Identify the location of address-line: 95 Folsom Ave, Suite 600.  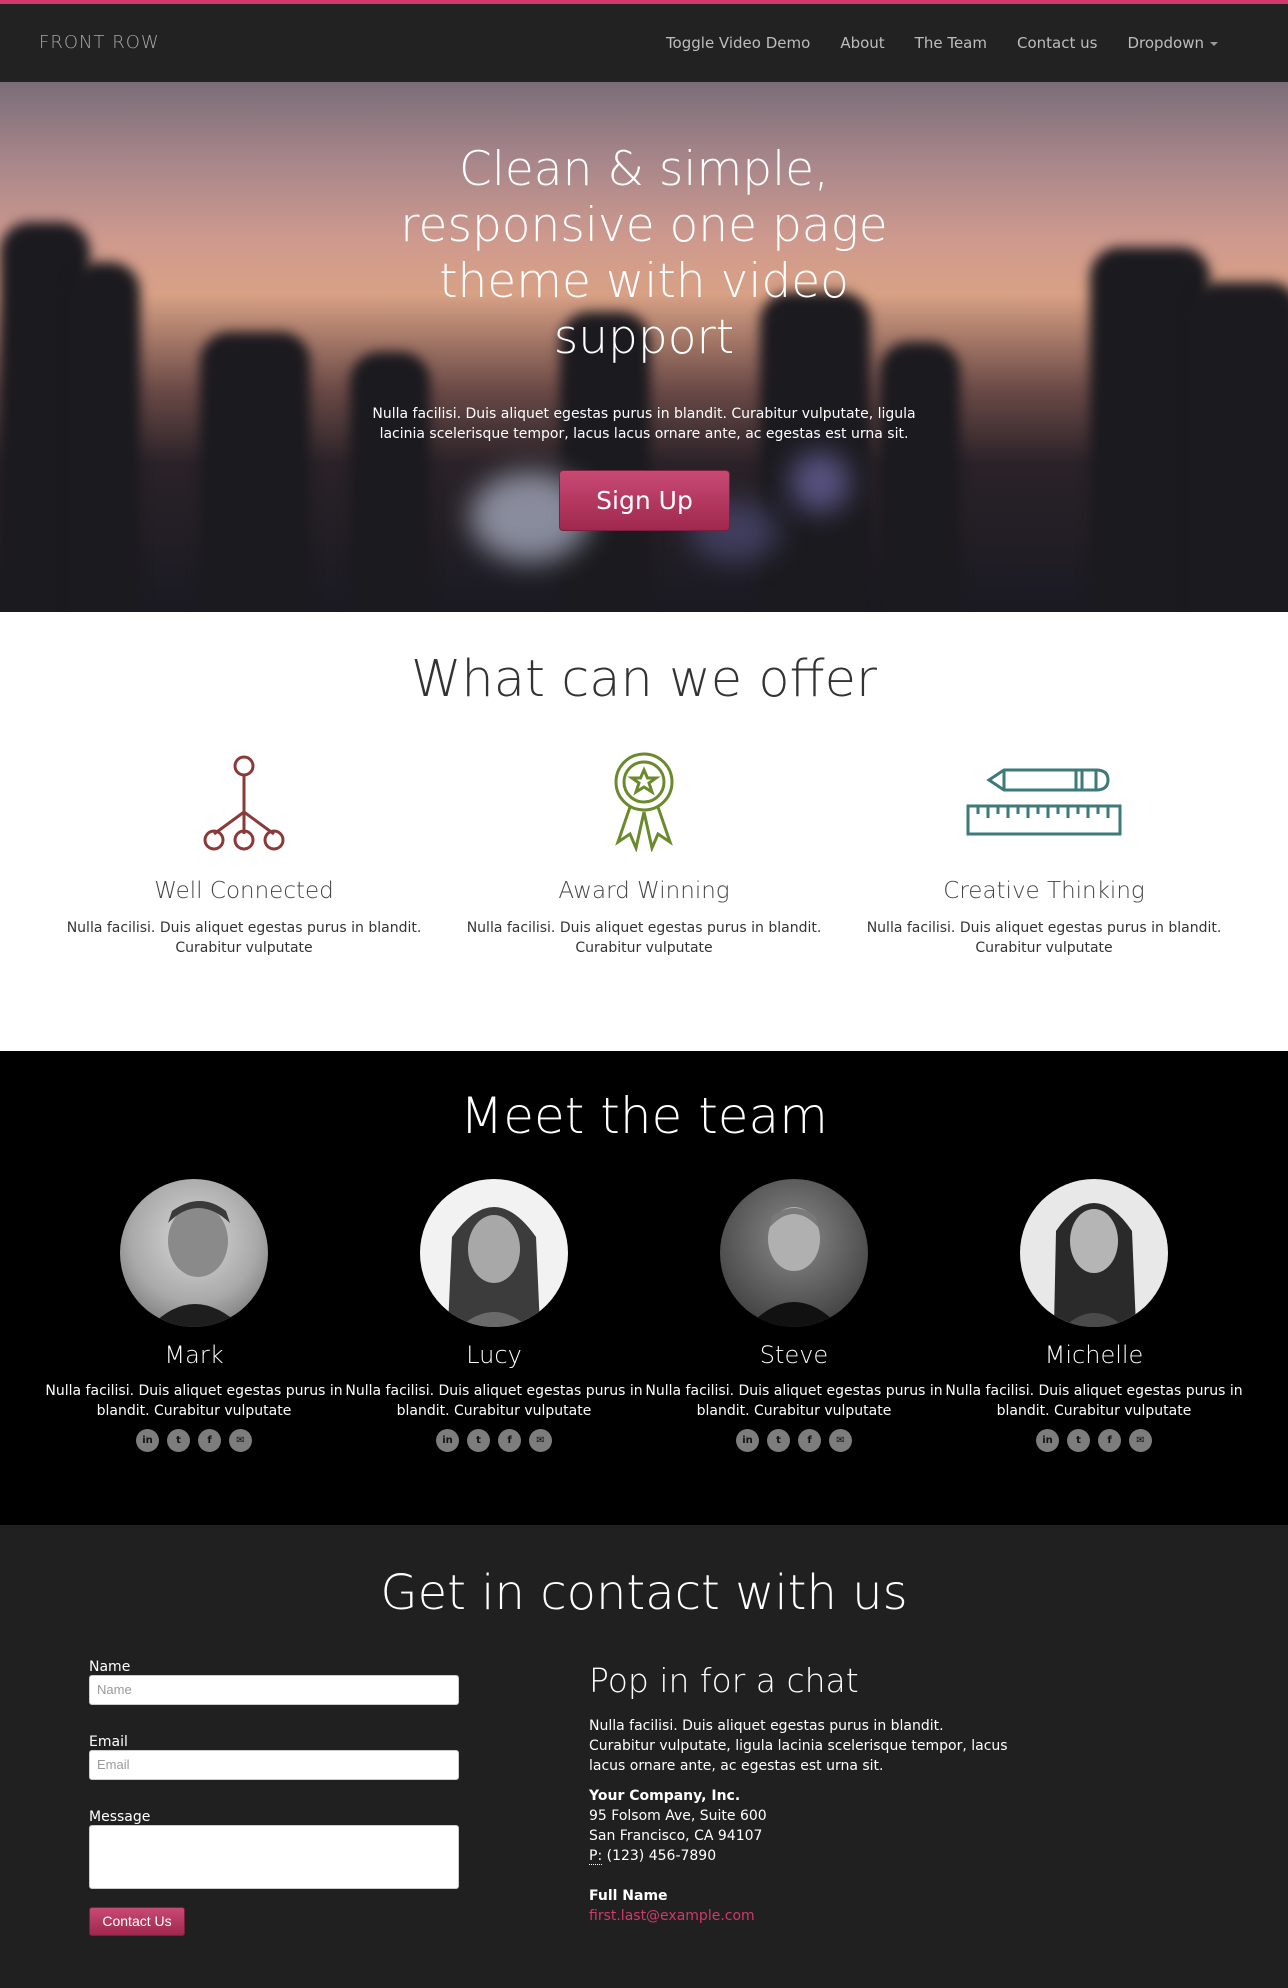
(678, 1816).